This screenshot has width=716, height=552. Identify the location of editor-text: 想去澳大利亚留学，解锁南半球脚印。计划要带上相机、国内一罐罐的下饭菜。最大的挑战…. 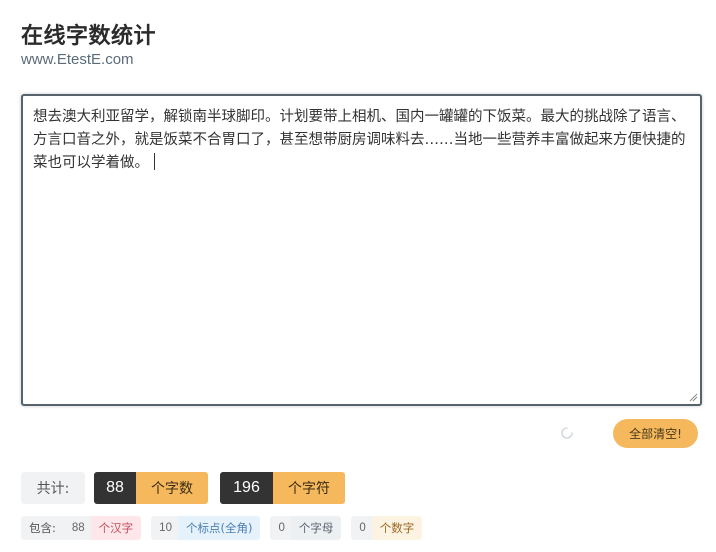
(359, 140).